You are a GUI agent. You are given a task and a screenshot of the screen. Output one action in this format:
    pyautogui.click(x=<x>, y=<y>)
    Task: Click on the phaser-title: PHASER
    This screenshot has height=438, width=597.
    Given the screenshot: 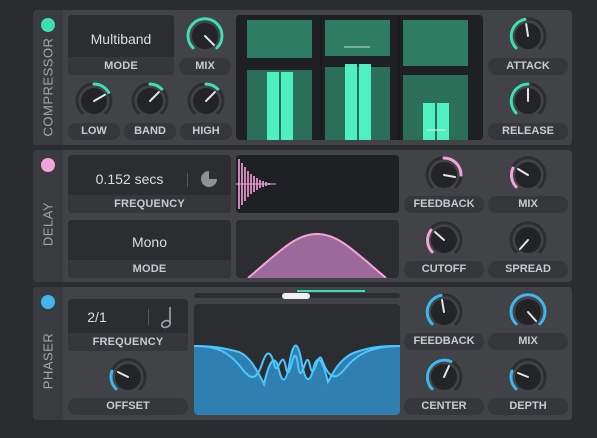 What is the action you would take?
    pyautogui.click(x=48, y=361)
    